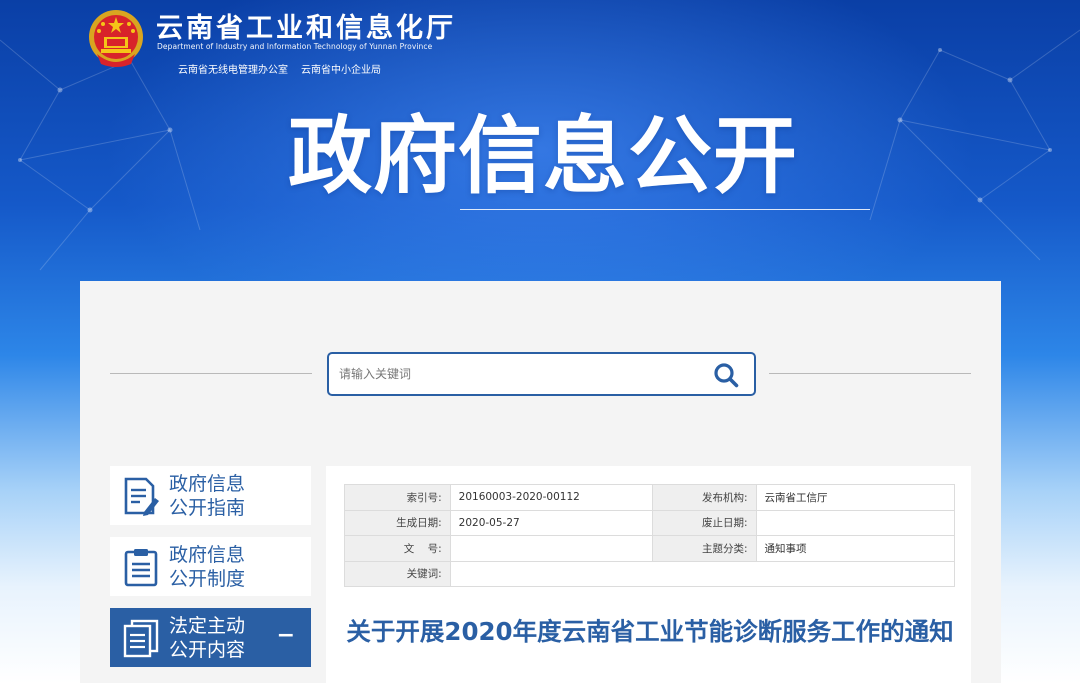 The image size is (1080, 683). I want to click on document-title: 关于开展2020年度云南省工业节能诊断服务工作的通知, so click(650, 631).